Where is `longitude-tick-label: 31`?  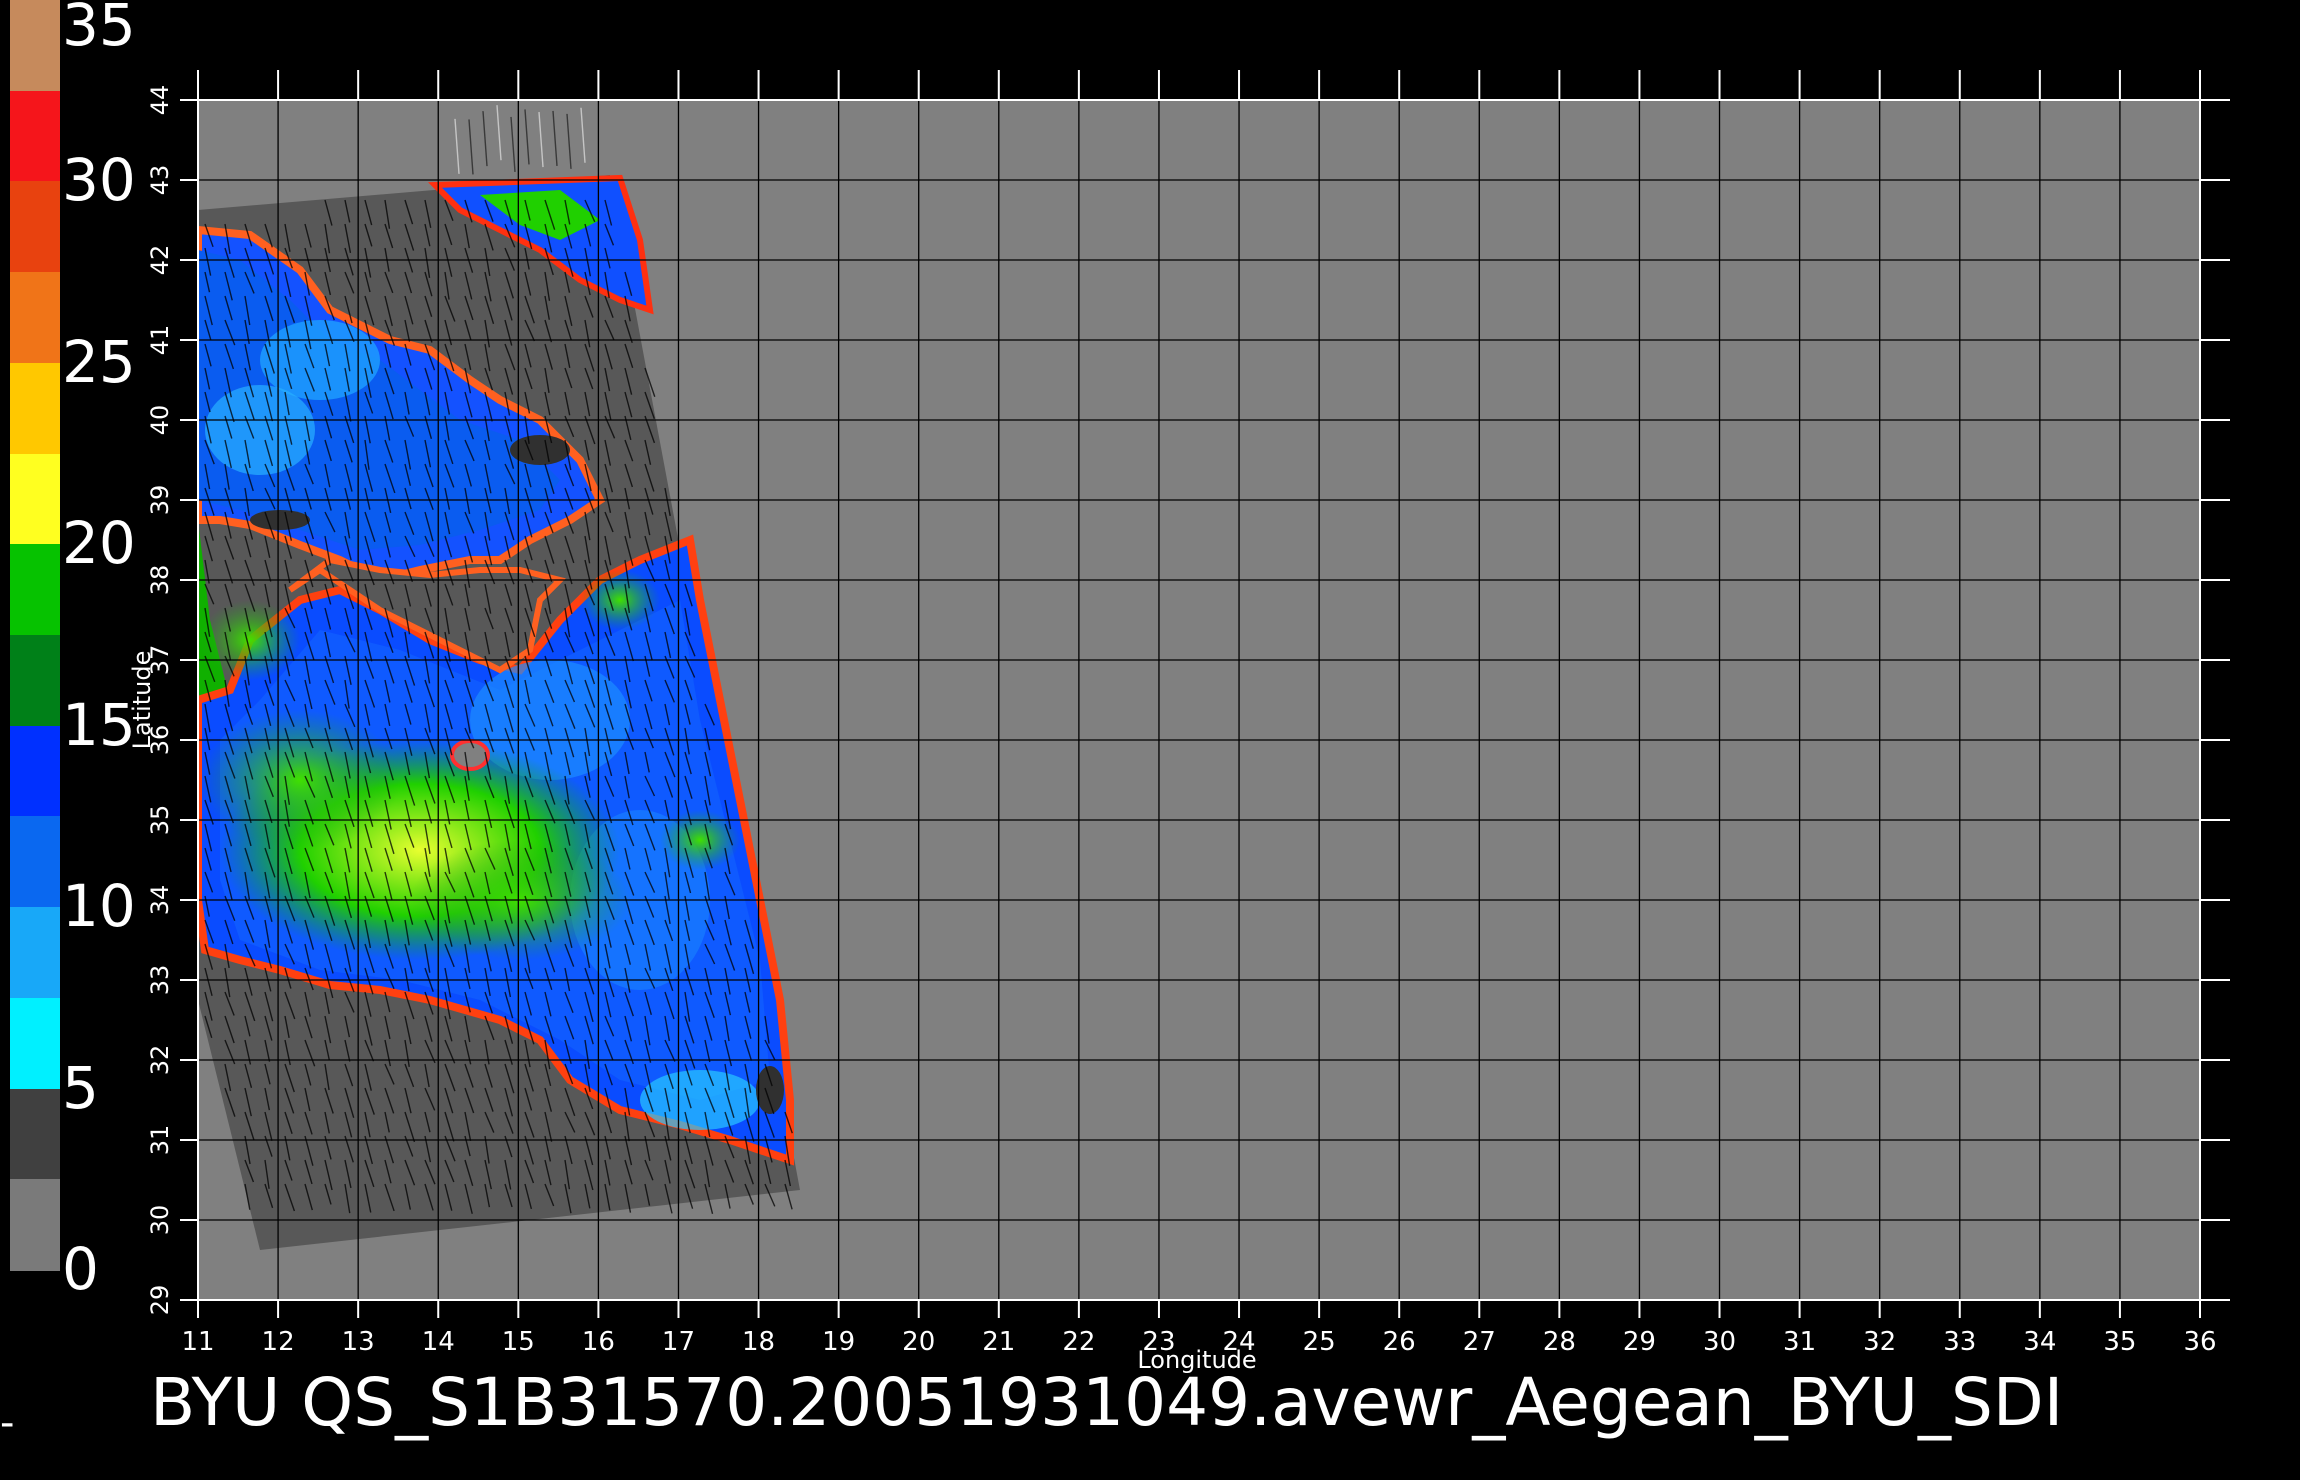
longitude-tick-label: 31 is located at coordinates (1799, 1342).